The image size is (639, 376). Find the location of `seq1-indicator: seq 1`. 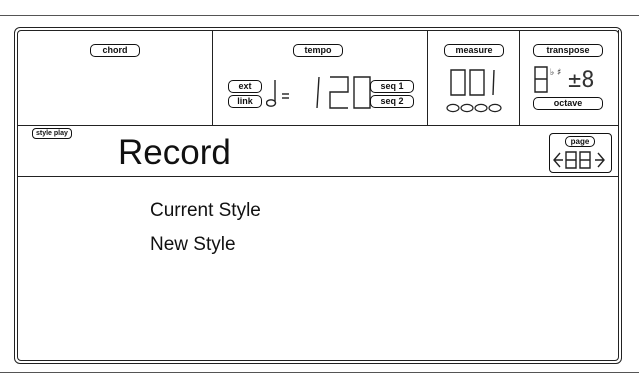

seq1-indicator: seq 1 is located at coordinates (392, 86).